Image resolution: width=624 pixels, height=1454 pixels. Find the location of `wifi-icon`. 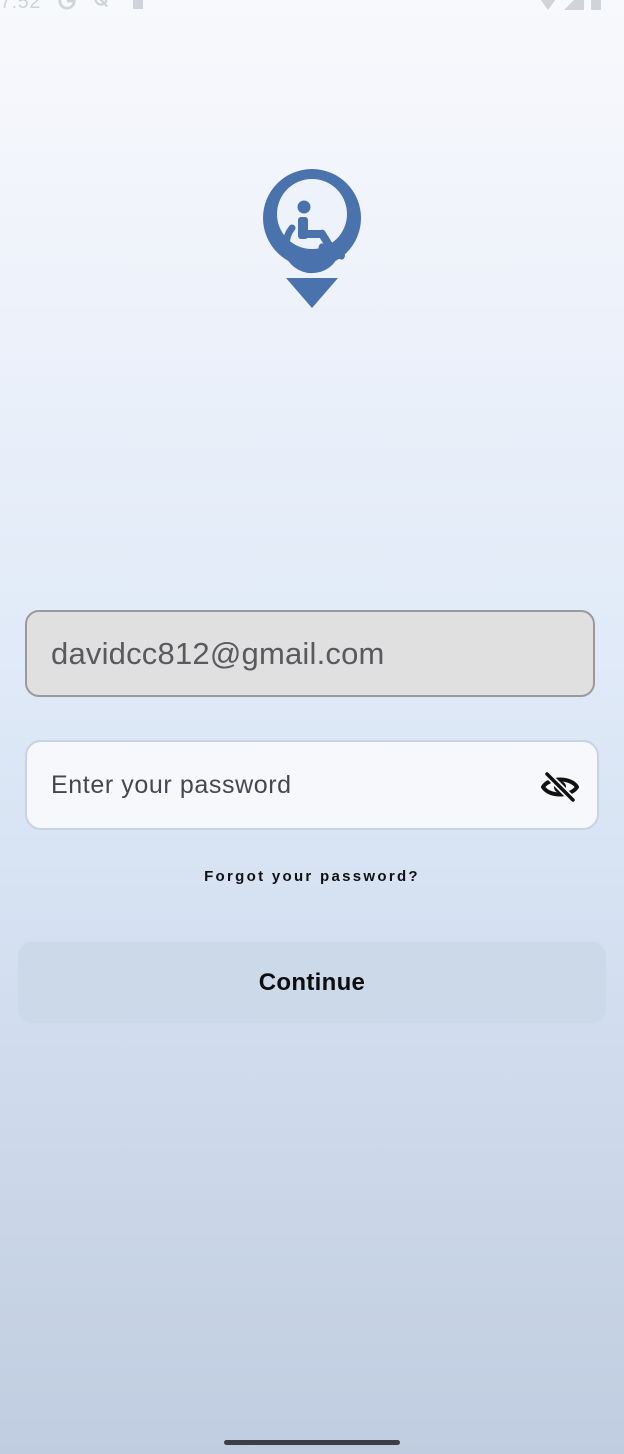

wifi-icon is located at coordinates (548, 5).